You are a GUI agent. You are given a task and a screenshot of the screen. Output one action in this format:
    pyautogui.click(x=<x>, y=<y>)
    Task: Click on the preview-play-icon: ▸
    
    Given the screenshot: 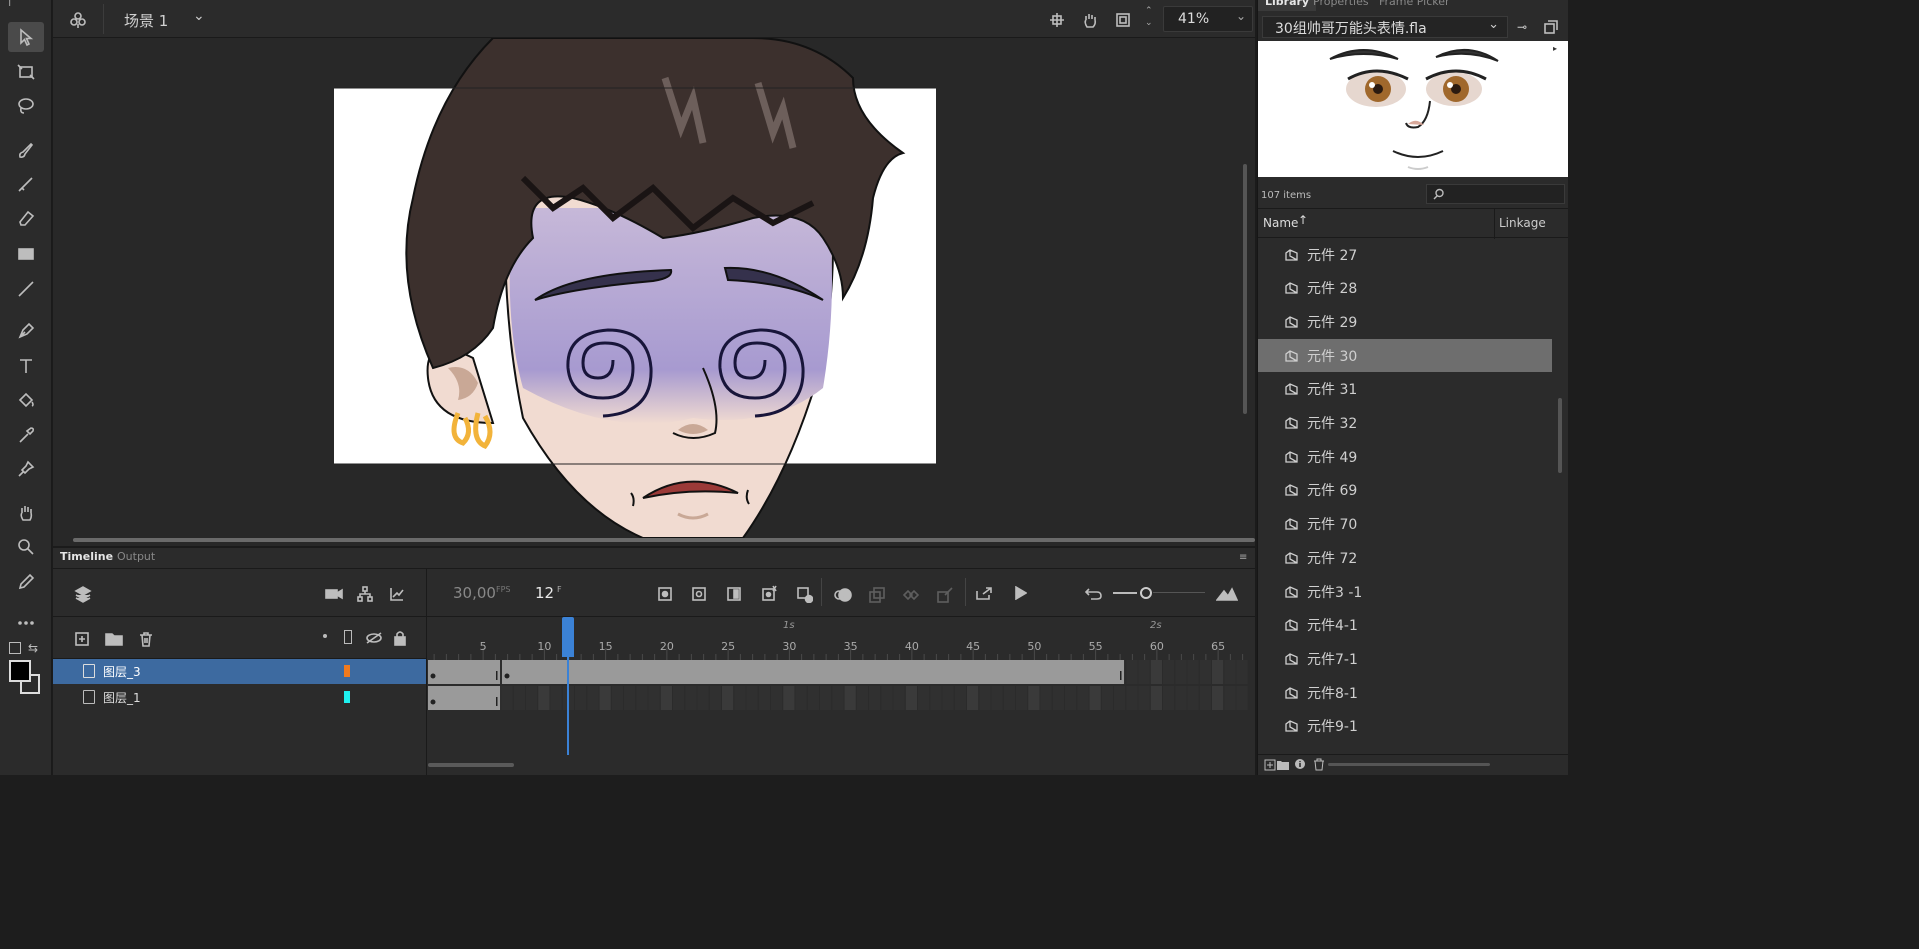 What is the action you would take?
    pyautogui.click(x=1555, y=48)
    